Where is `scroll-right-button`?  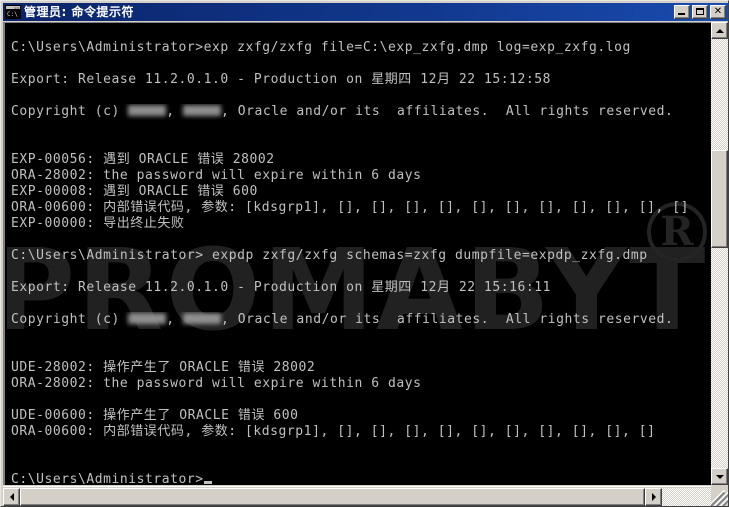 scroll-right-button is located at coordinates (653, 497).